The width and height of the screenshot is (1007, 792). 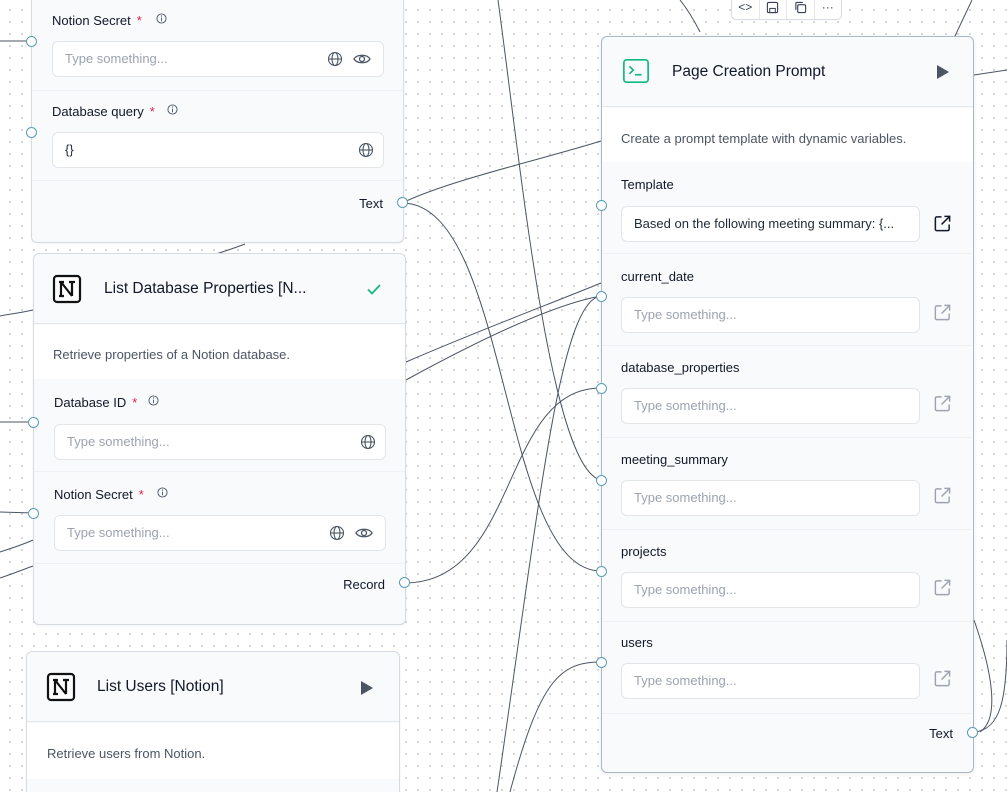 I want to click on node-header: List Users [Notion], so click(x=213, y=687).